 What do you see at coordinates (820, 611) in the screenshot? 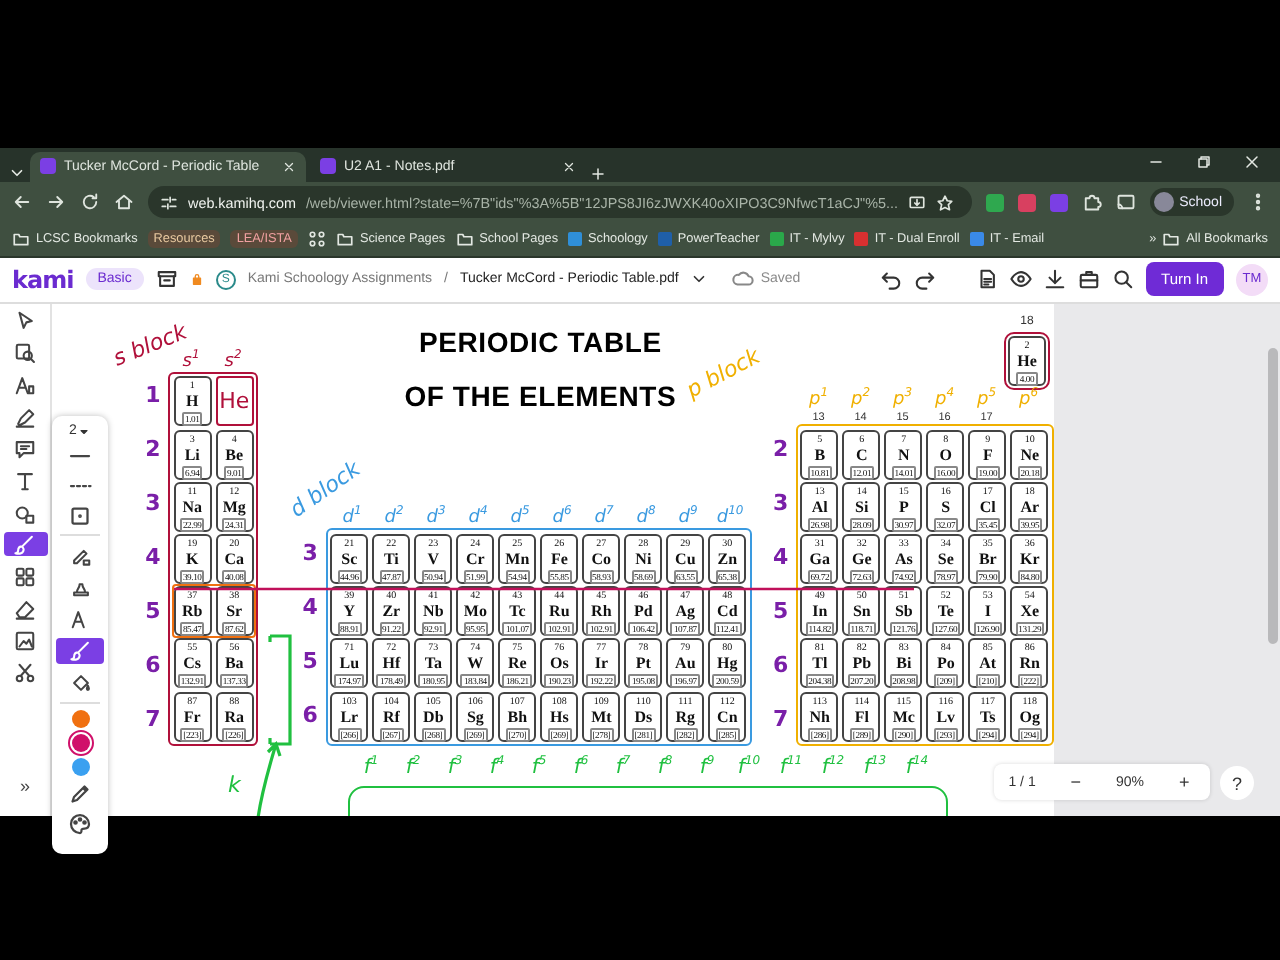
I see `element-symbol: In` at bounding box center [820, 611].